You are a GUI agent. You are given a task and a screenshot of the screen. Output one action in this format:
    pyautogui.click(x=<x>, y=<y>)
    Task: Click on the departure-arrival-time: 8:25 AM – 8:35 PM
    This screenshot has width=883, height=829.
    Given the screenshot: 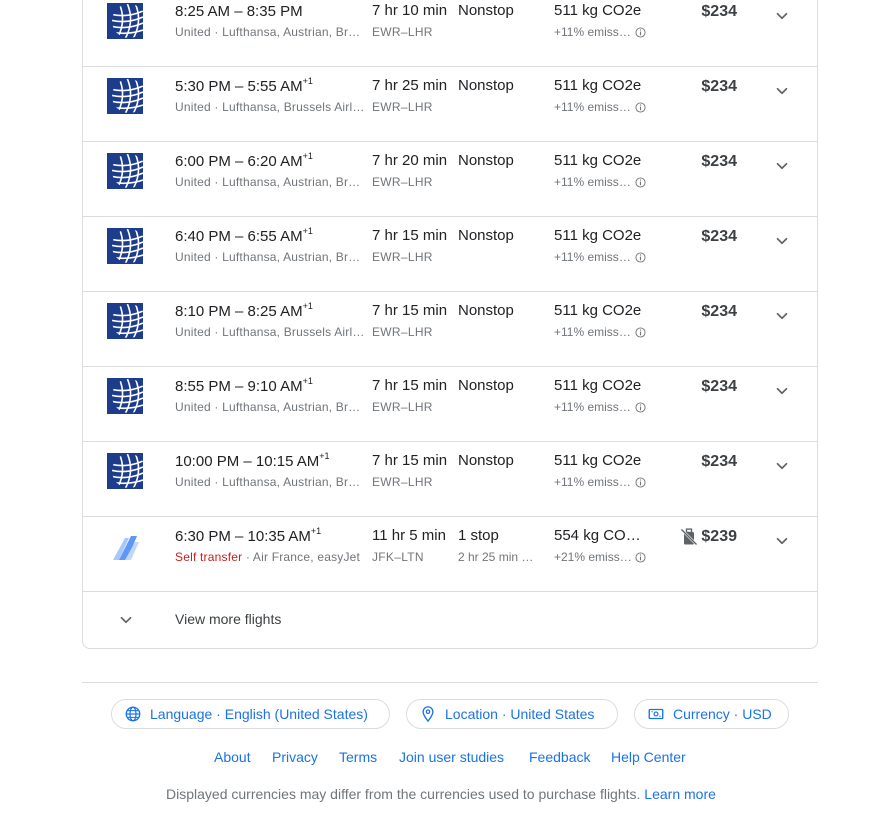 What is the action you would take?
    pyautogui.click(x=239, y=11)
    